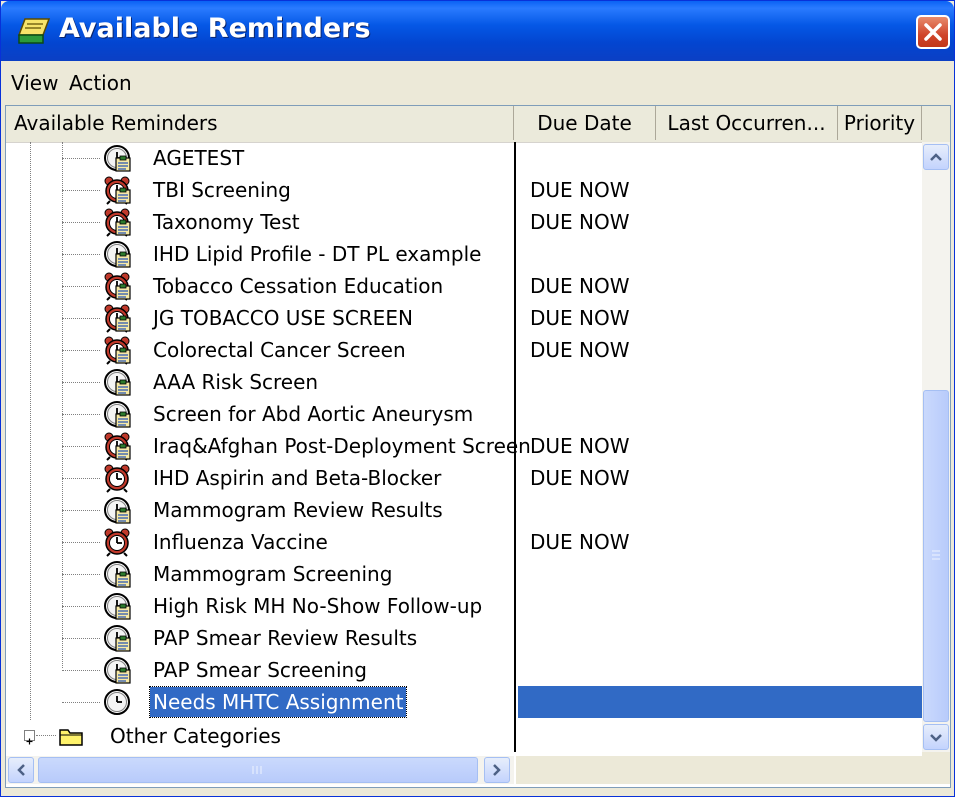  What do you see at coordinates (464, 702) in the screenshot?
I see `reminder-row: Needs MHTC Assignment` at bounding box center [464, 702].